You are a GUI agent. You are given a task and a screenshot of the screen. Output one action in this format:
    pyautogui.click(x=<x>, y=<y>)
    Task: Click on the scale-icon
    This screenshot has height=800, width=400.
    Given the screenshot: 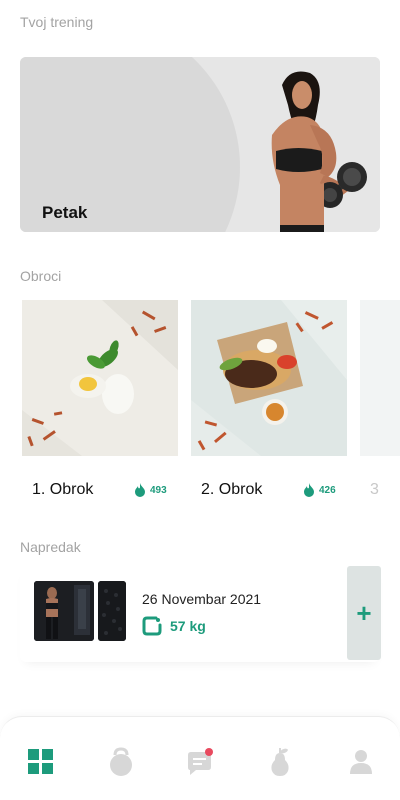 What is the action you would take?
    pyautogui.click(x=152, y=626)
    